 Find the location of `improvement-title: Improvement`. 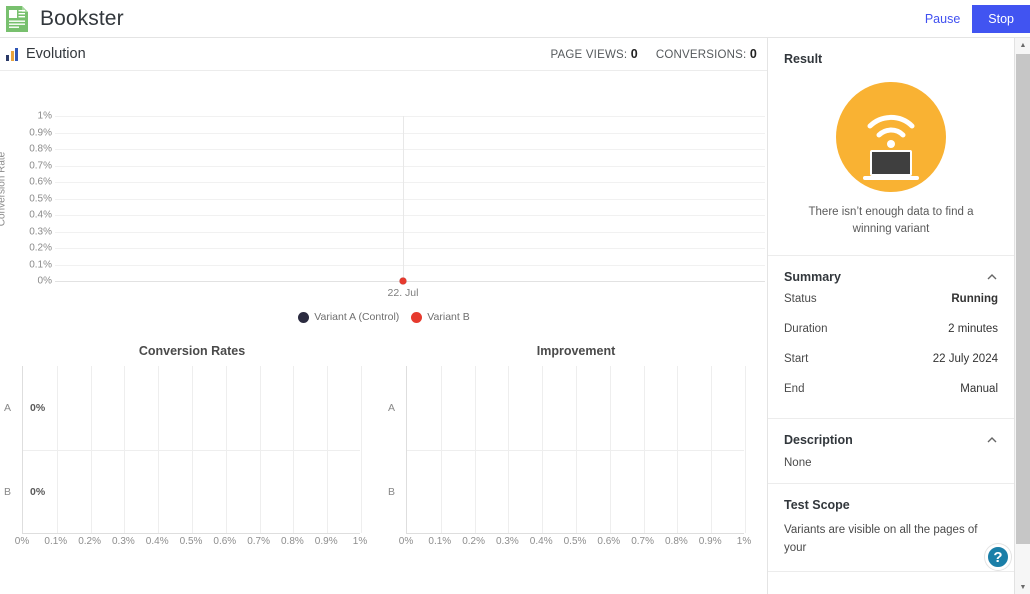

improvement-title: Improvement is located at coordinates (576, 351).